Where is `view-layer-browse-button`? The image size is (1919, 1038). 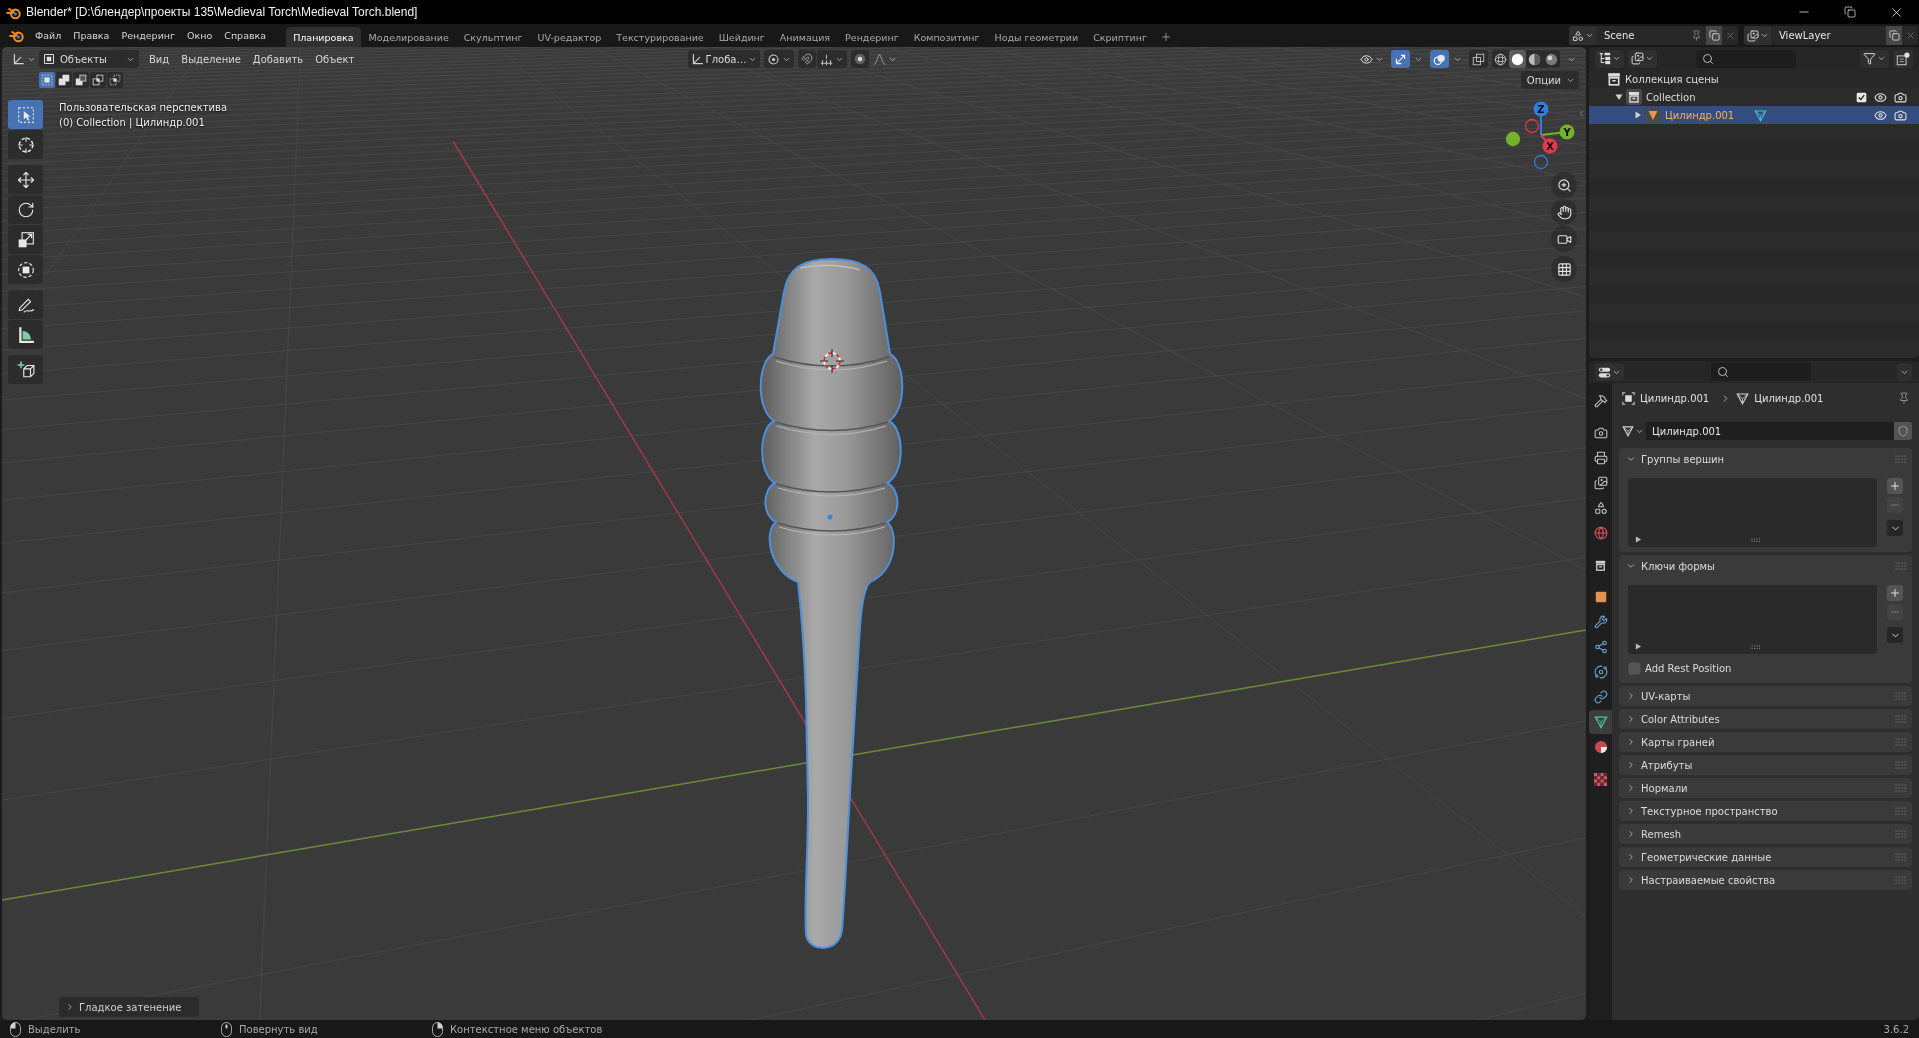 view-layer-browse-button is located at coordinates (1757, 35).